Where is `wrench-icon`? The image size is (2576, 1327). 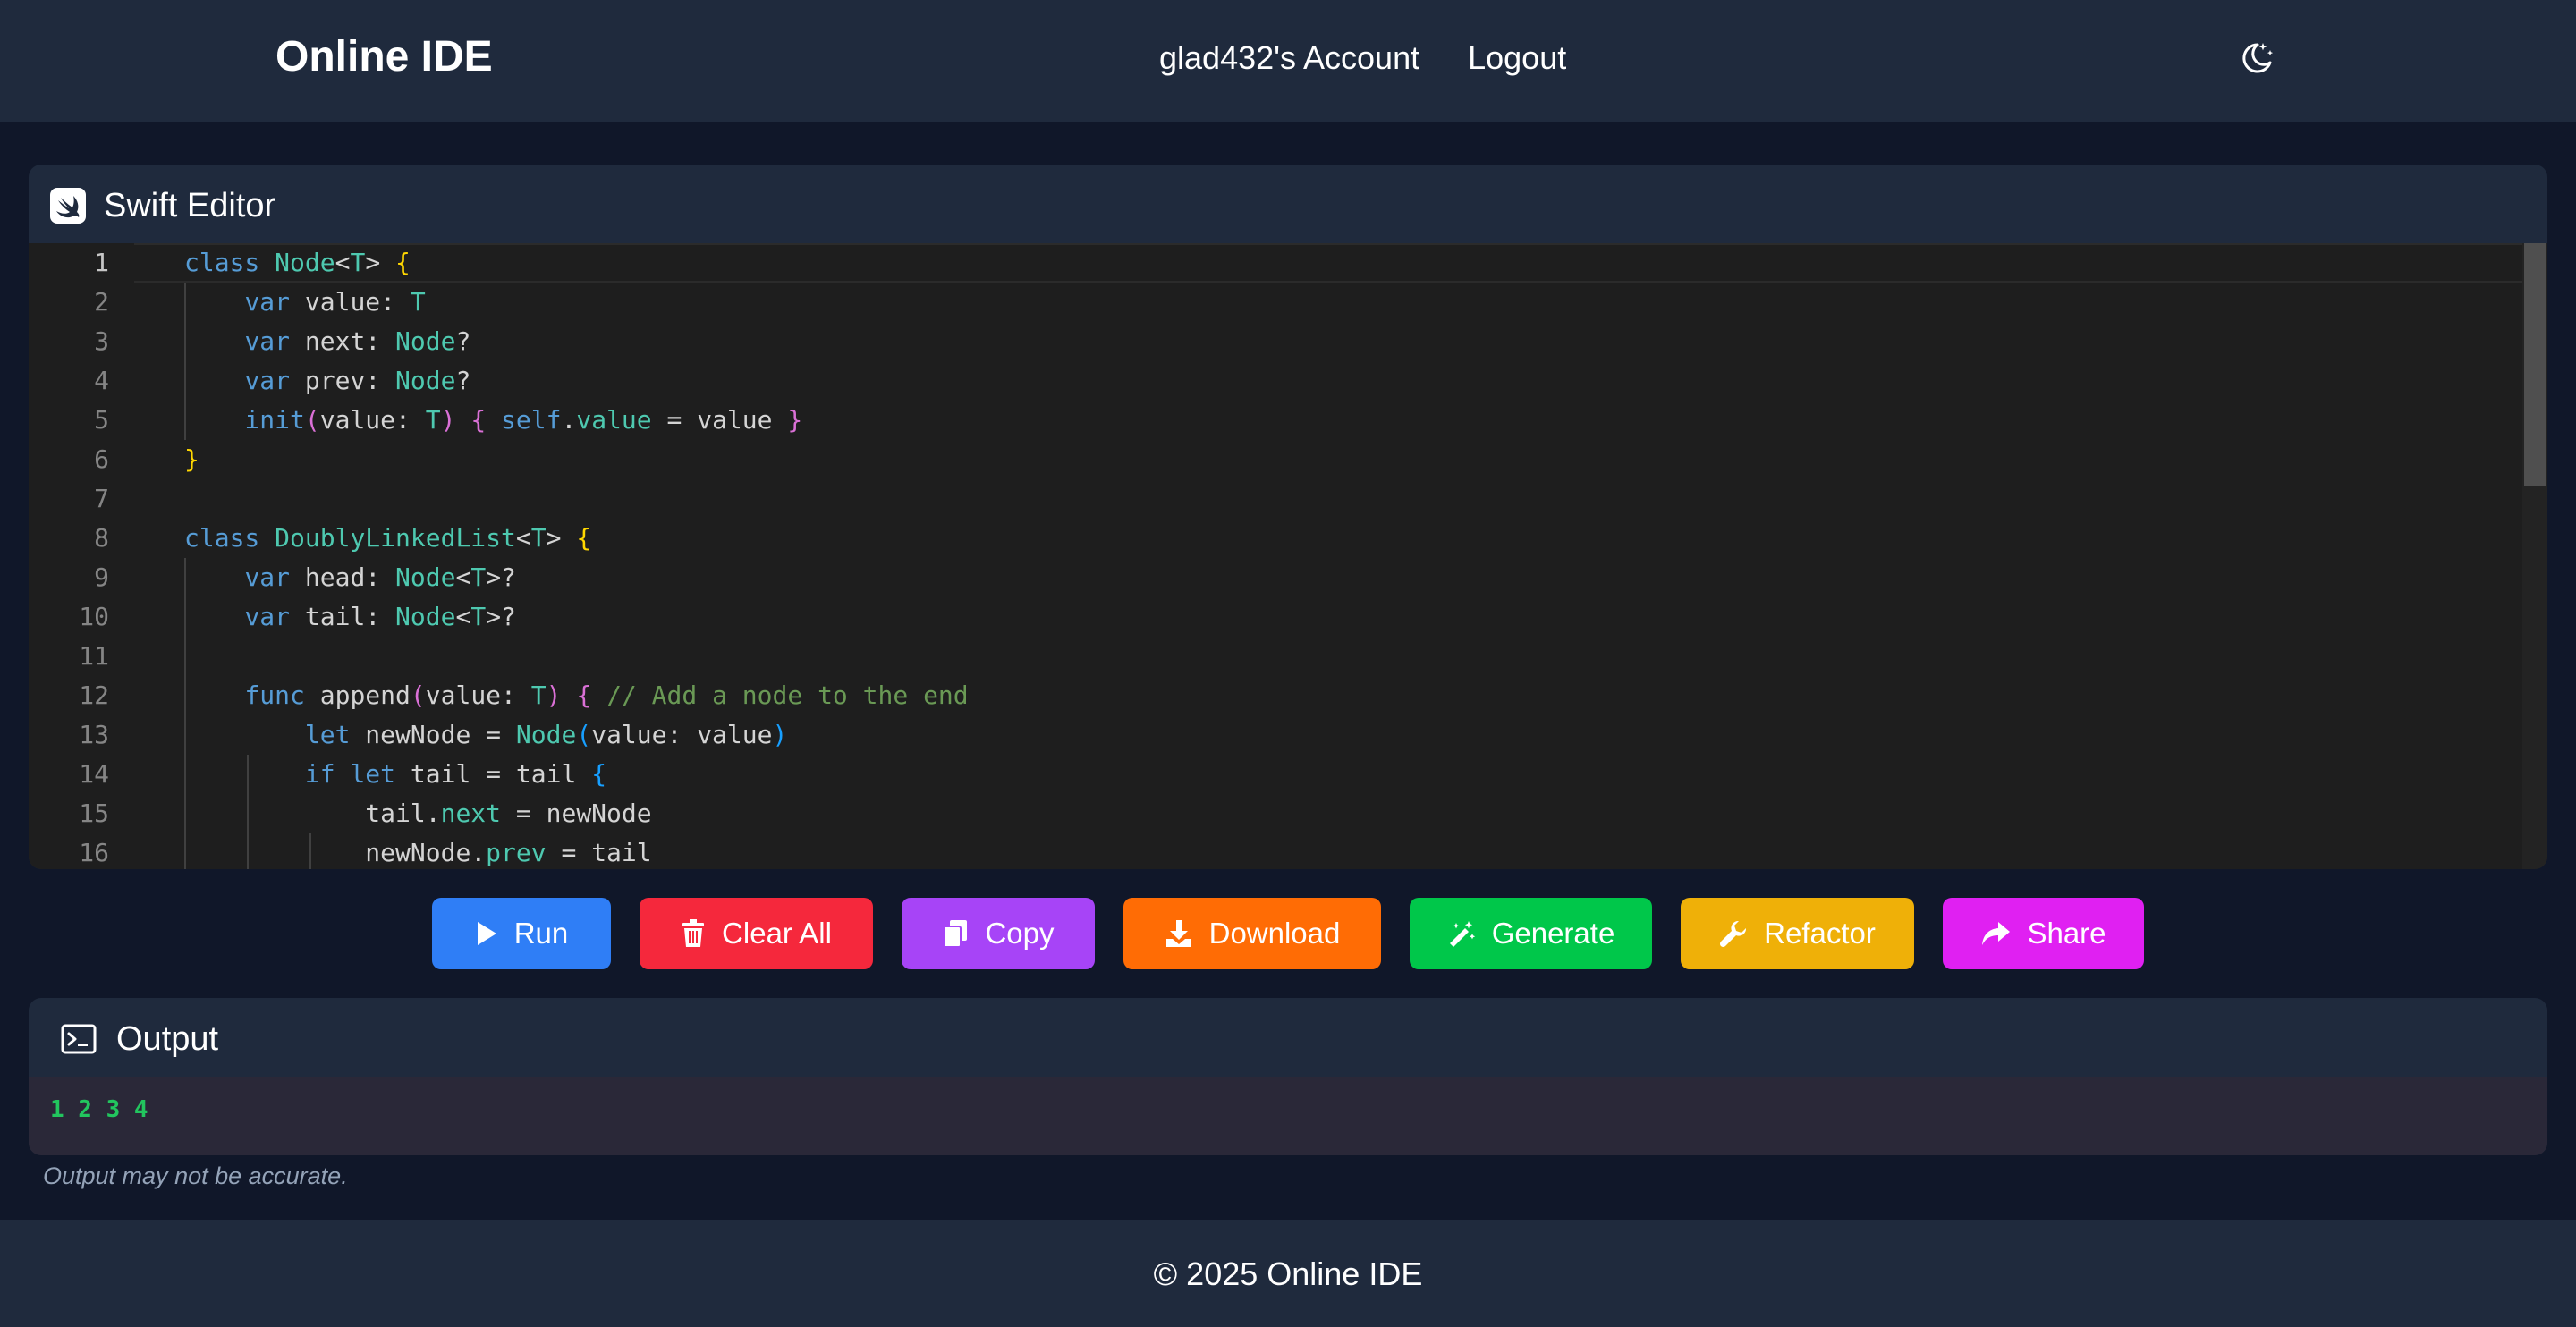 wrench-icon is located at coordinates (1733, 934).